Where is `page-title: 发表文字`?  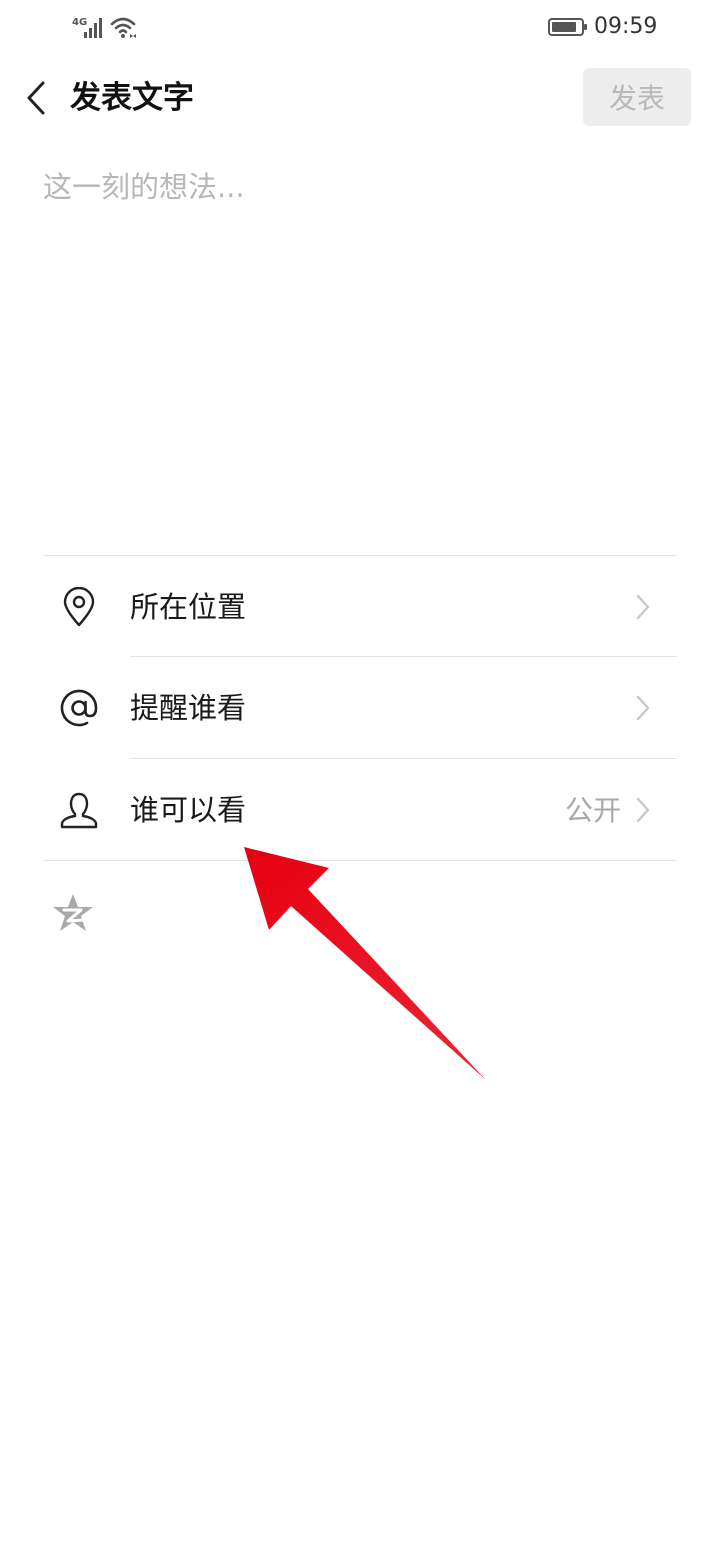 page-title: 发表文字 is located at coordinates (132, 98).